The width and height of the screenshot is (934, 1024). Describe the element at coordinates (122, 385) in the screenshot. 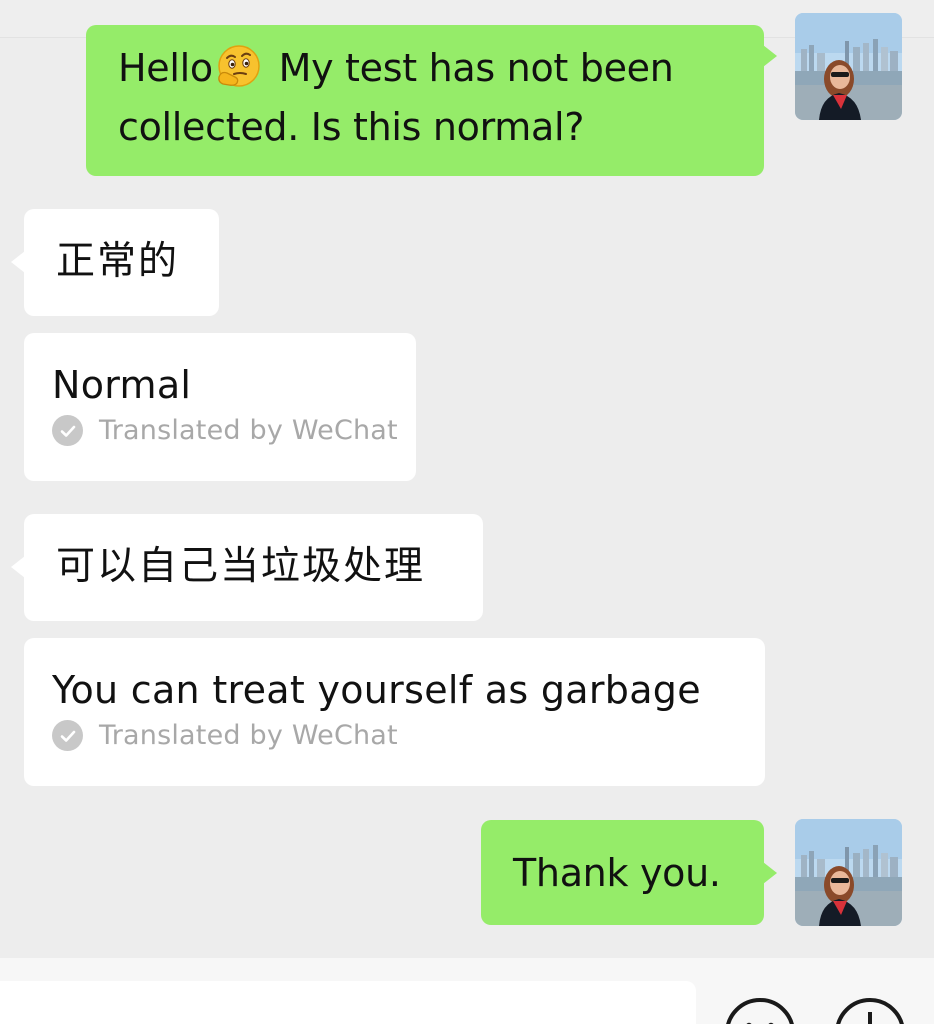

I see `translated-text: Normal` at that location.